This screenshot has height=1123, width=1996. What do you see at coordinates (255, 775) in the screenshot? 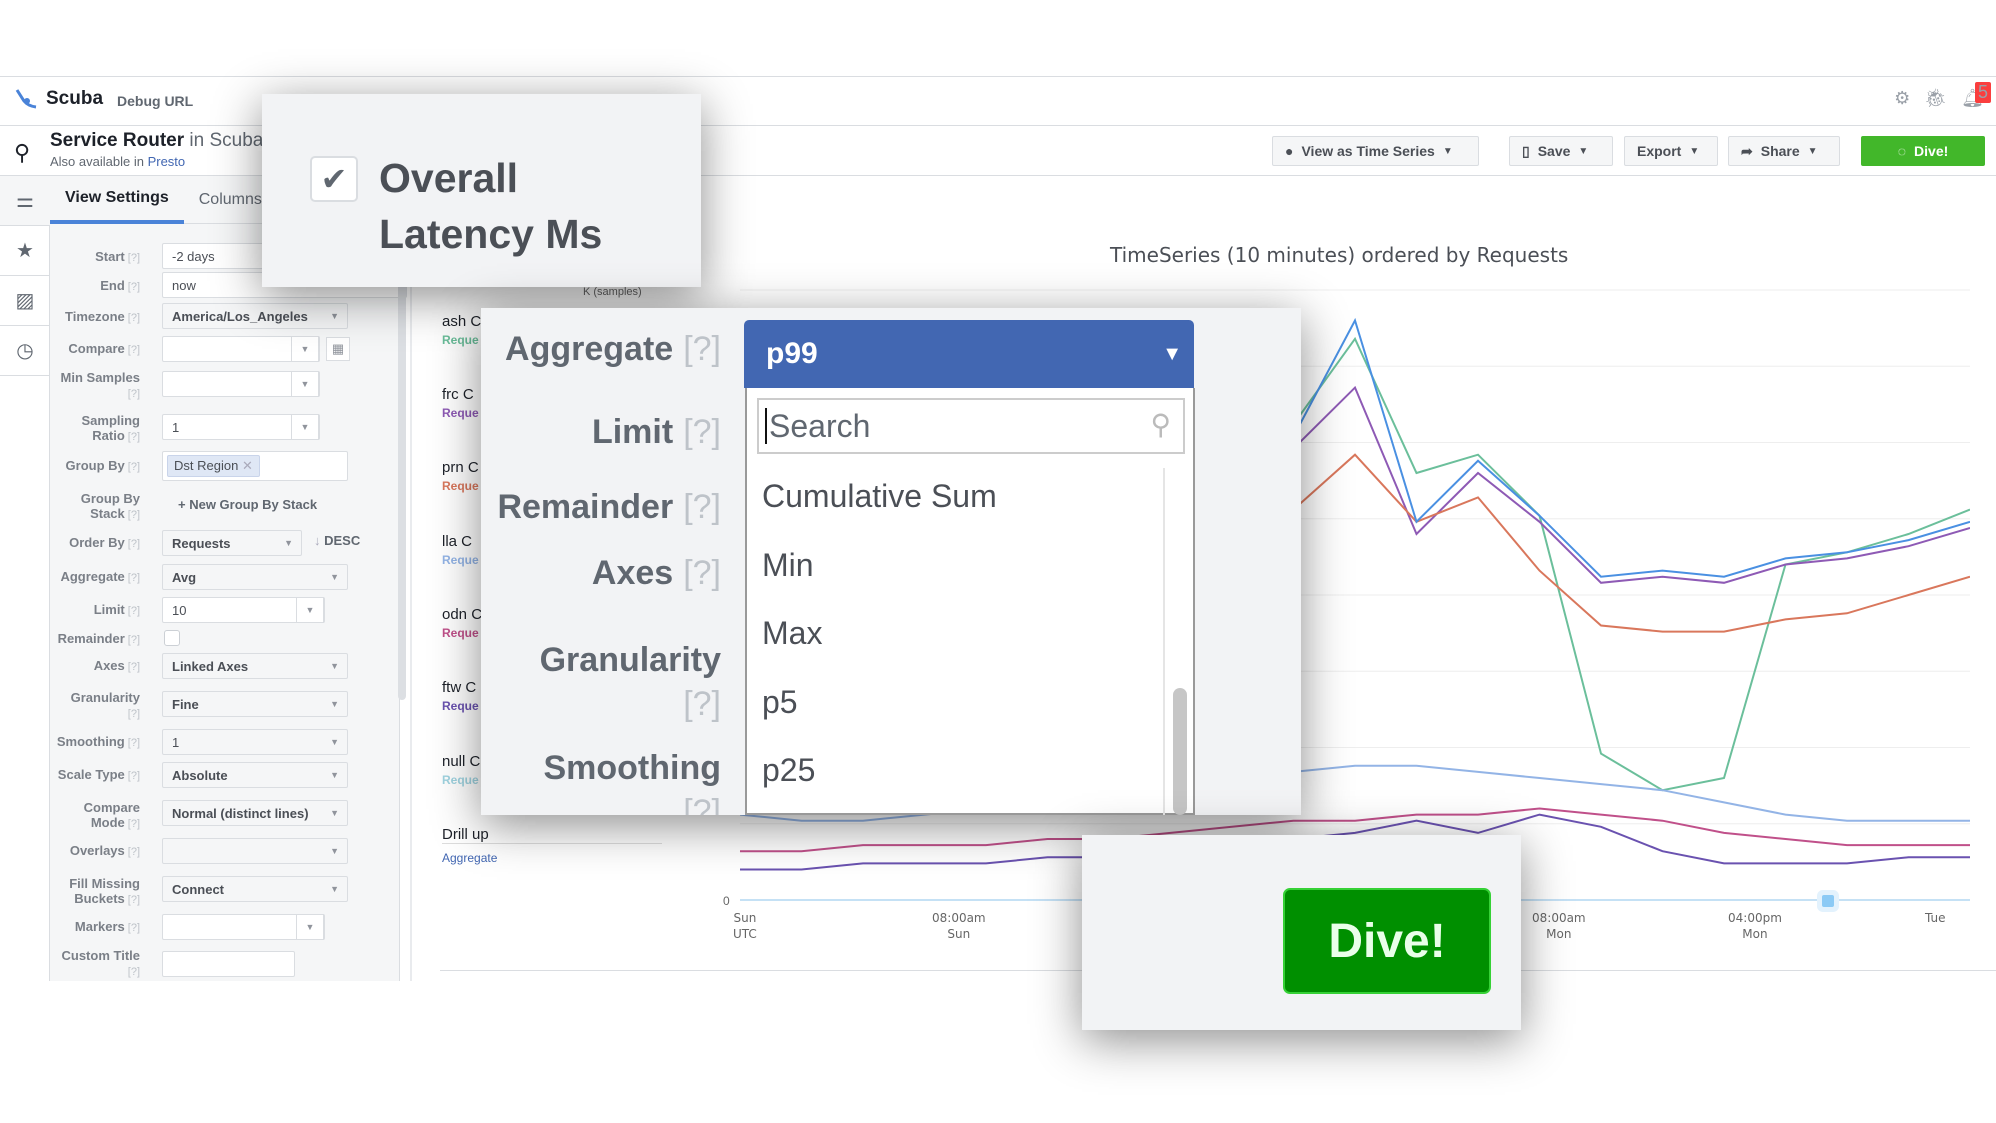
I see `scale-type-select: Absolute ▼` at bounding box center [255, 775].